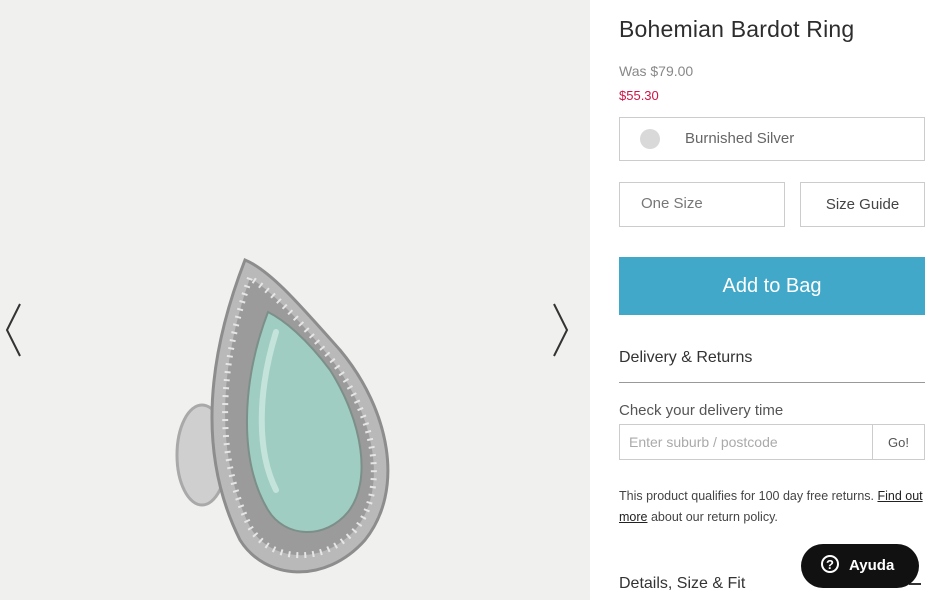 The height and width of the screenshot is (600, 927). I want to click on size-guide-button: Size Guide, so click(862, 204).